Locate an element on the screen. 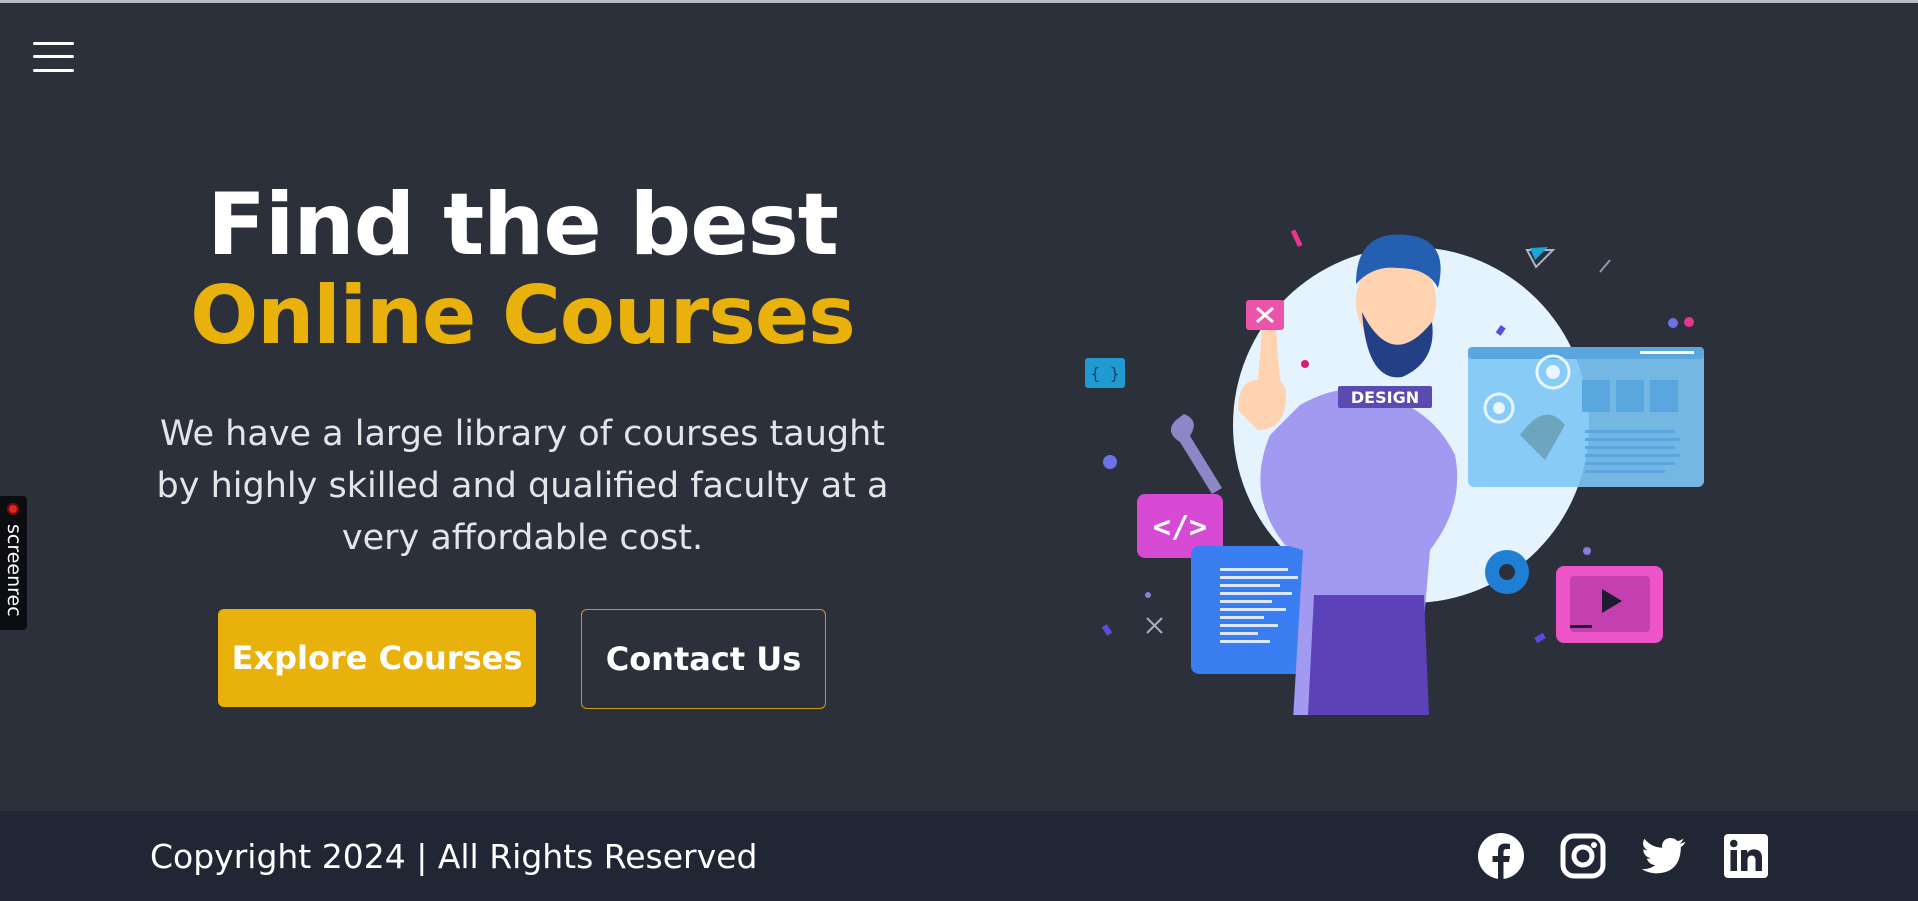 Image resolution: width=1918 pixels, height=901 pixels. design-badge-label: DESIGN is located at coordinates (1385, 397).